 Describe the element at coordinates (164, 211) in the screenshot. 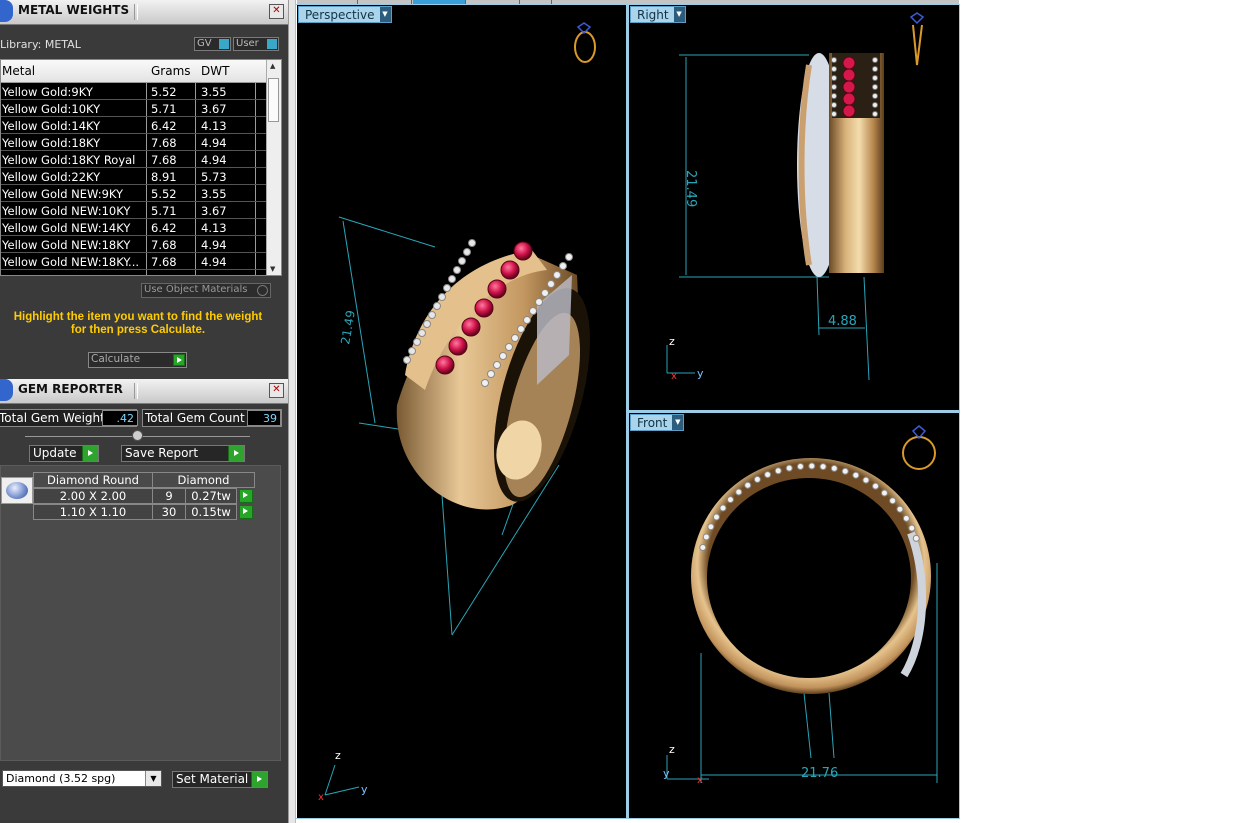

I see `cell-grams: 5.71` at that location.